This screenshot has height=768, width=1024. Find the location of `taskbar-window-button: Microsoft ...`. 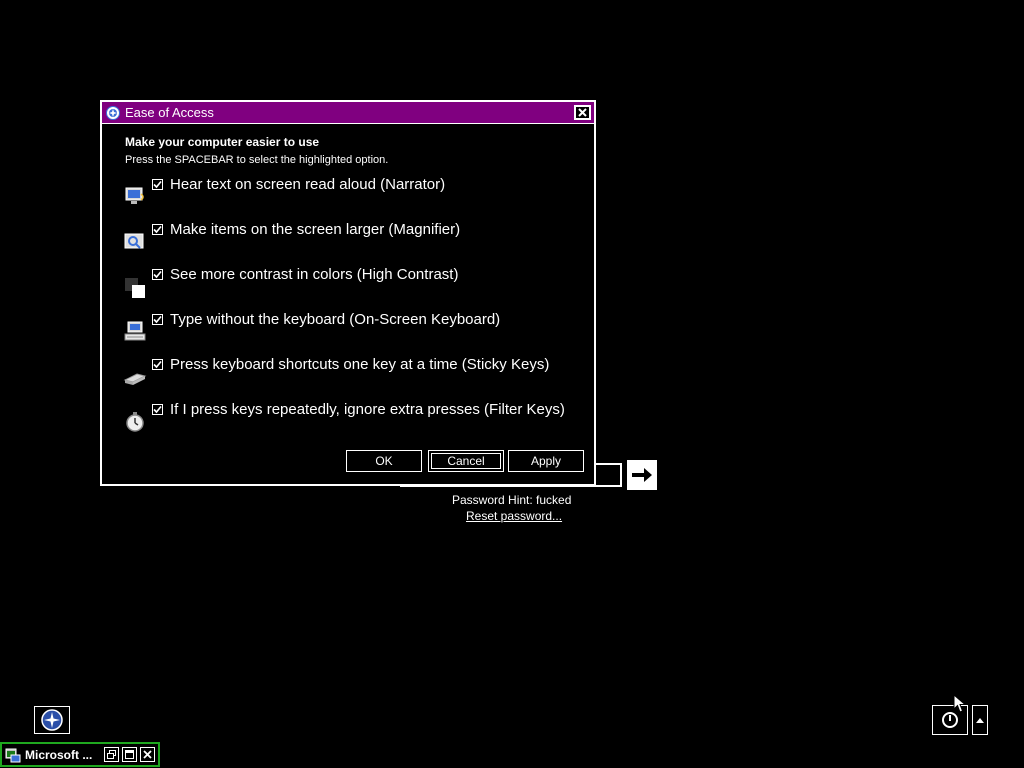

taskbar-window-button: Microsoft ... is located at coordinates (80, 754).